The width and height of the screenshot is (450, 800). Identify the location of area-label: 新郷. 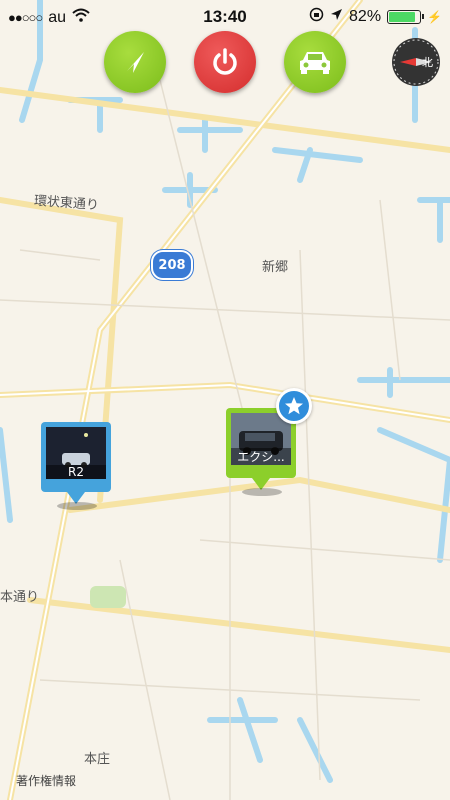
(275, 267).